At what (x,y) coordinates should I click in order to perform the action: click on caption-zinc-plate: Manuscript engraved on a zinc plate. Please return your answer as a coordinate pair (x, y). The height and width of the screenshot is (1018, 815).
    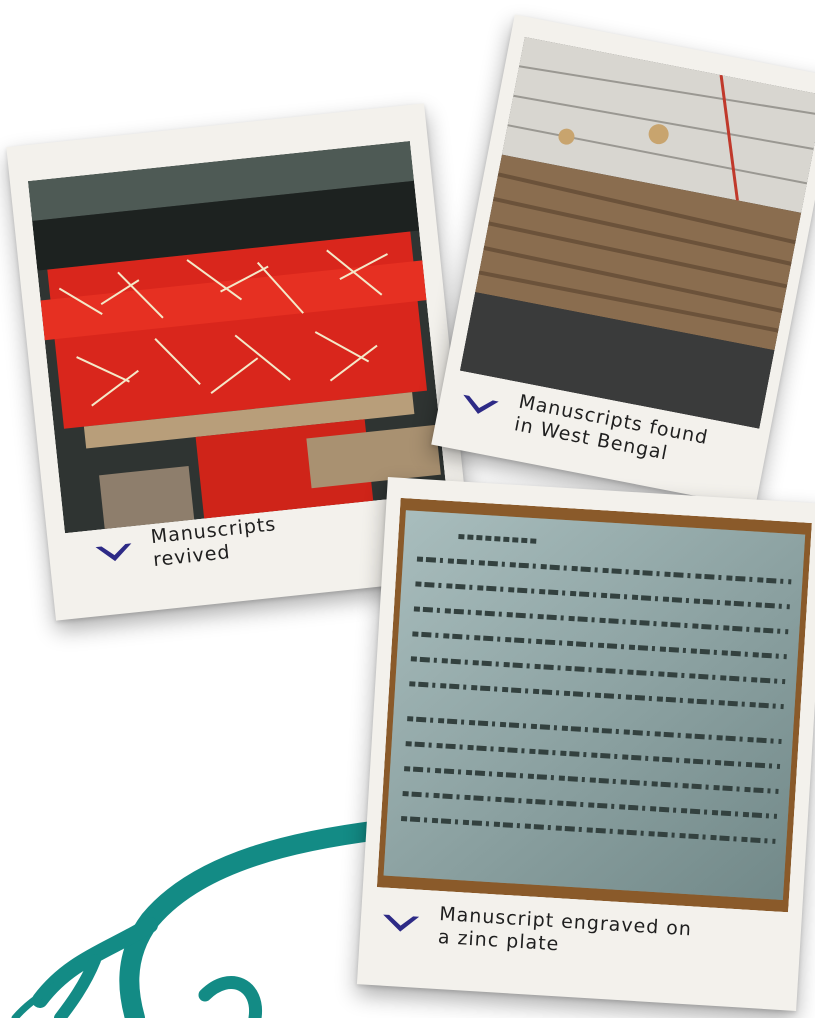
    Looking at the image, I should click on (536, 931).